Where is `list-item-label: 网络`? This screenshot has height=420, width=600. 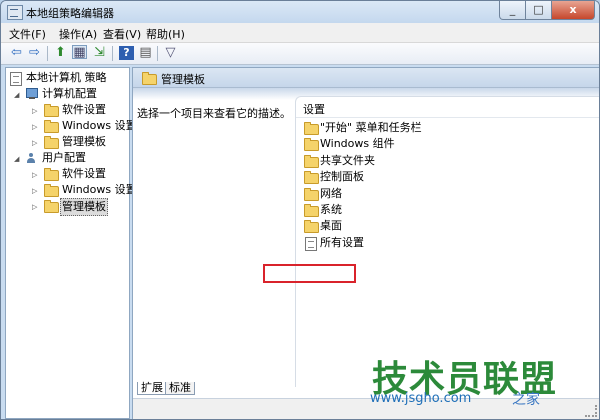
list-item-label: 网络 is located at coordinates (331, 193).